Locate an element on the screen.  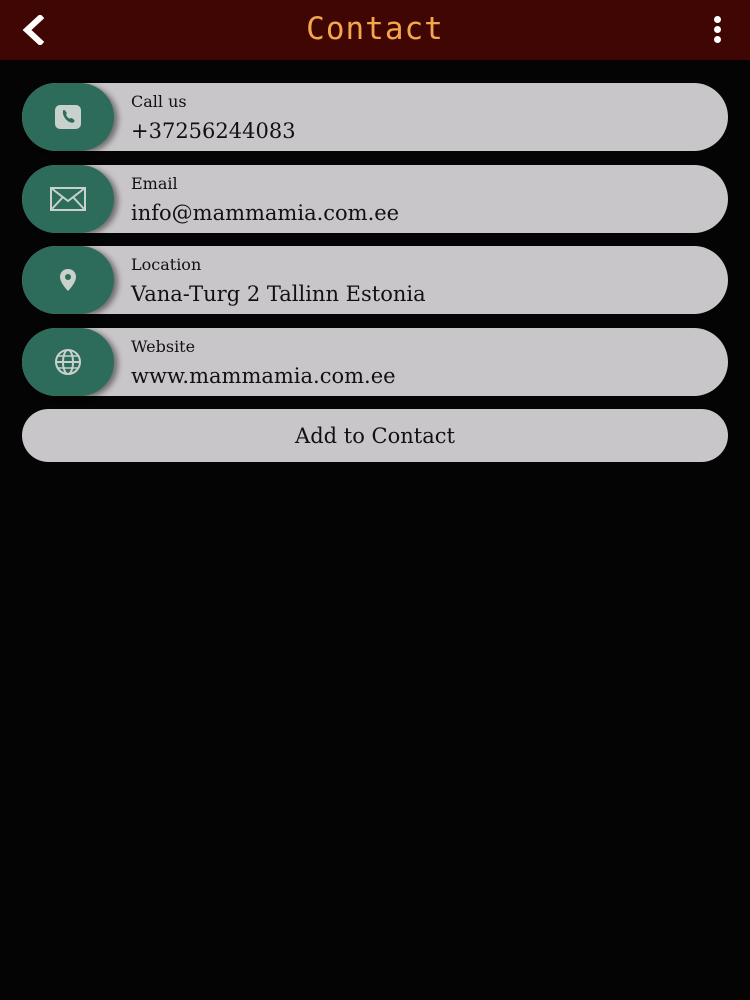
globe-icon-badge is located at coordinates (68, 361).